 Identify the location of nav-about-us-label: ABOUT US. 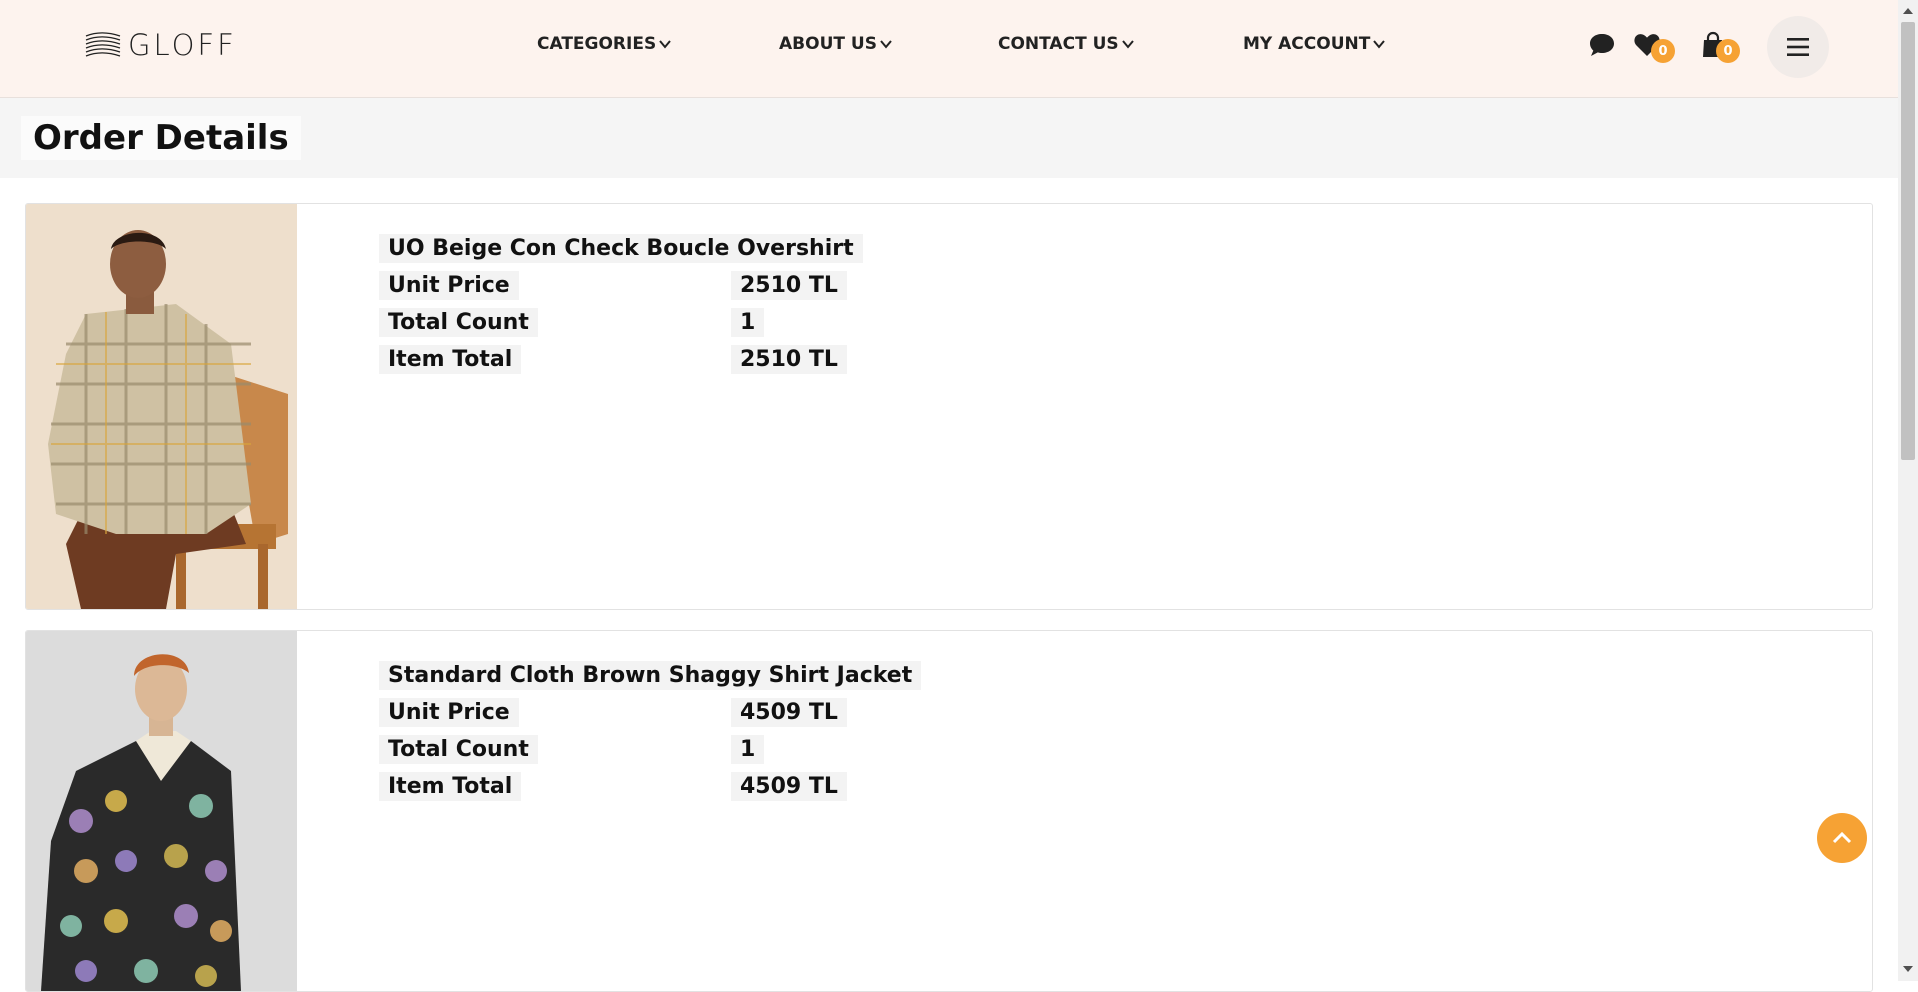
(828, 44).